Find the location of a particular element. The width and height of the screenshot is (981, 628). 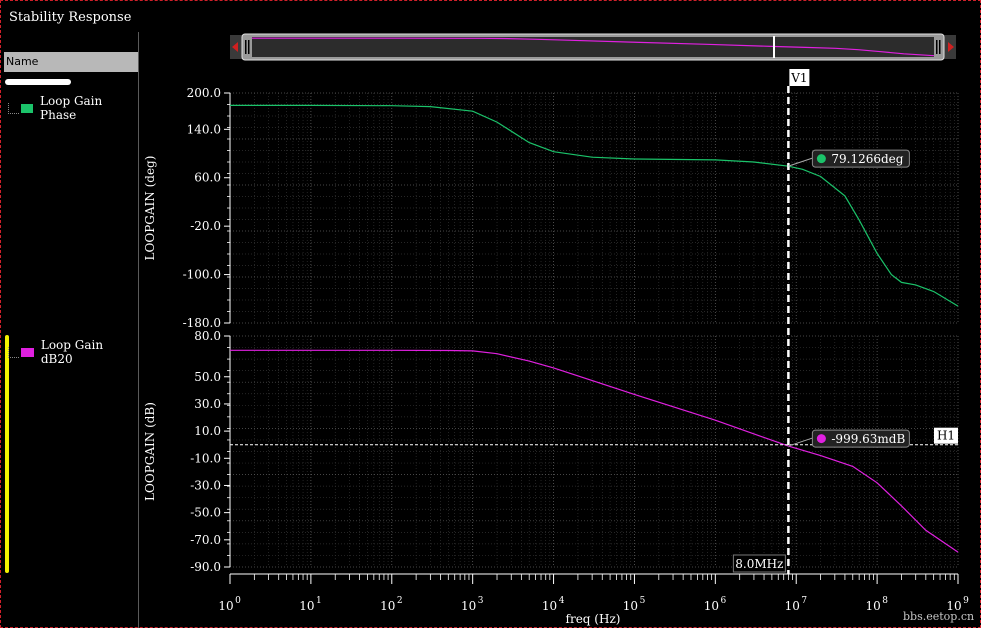

y-tick-label: -10.0 is located at coordinates (205, 458).